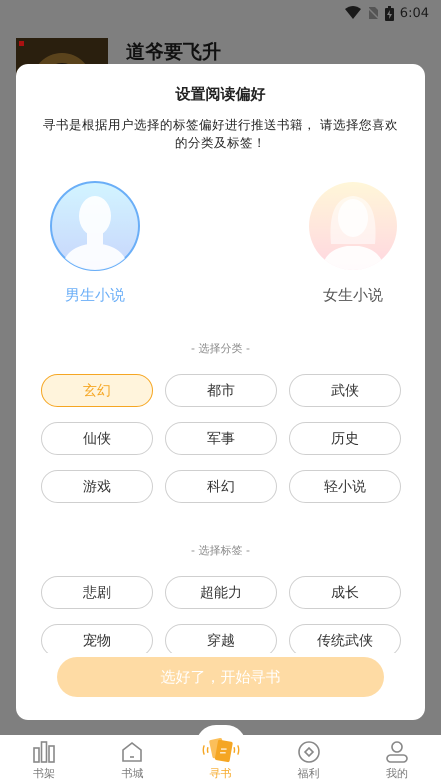 Image resolution: width=441 pixels, height=784 pixels. What do you see at coordinates (353, 242) in the screenshot?
I see `gender-option: 女生小说` at bounding box center [353, 242].